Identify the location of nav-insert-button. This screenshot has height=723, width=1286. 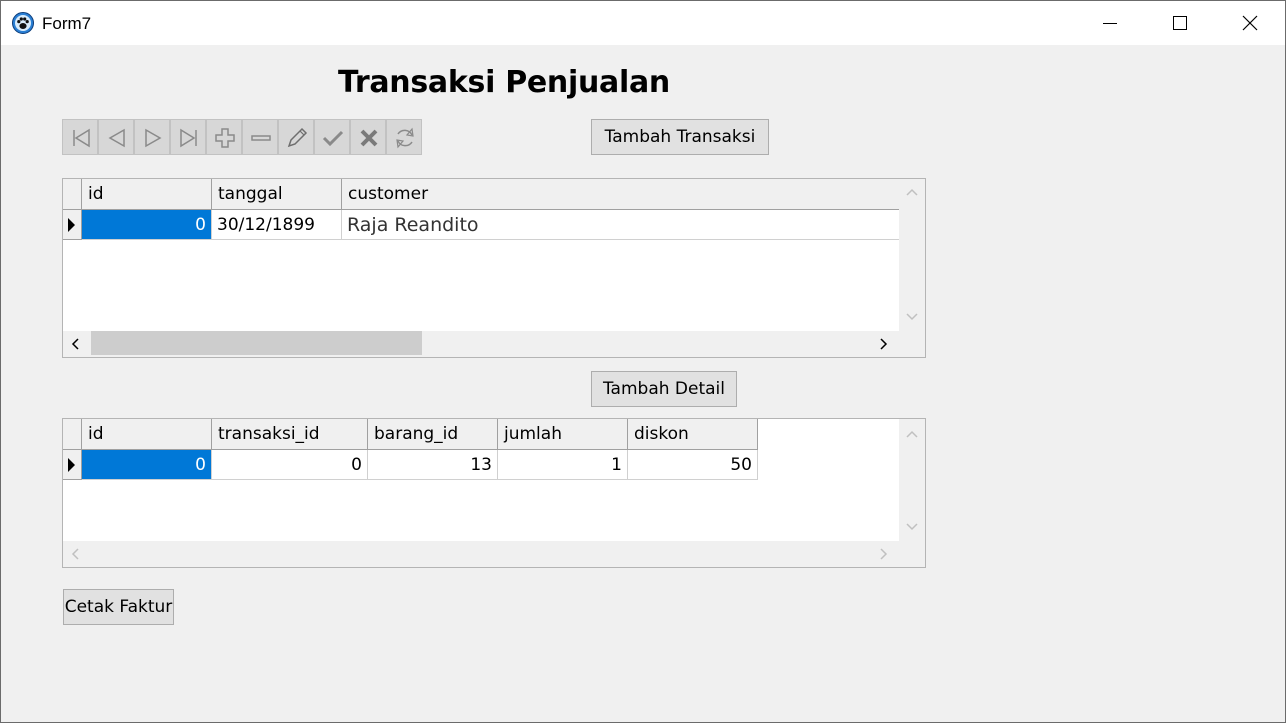
(224, 137).